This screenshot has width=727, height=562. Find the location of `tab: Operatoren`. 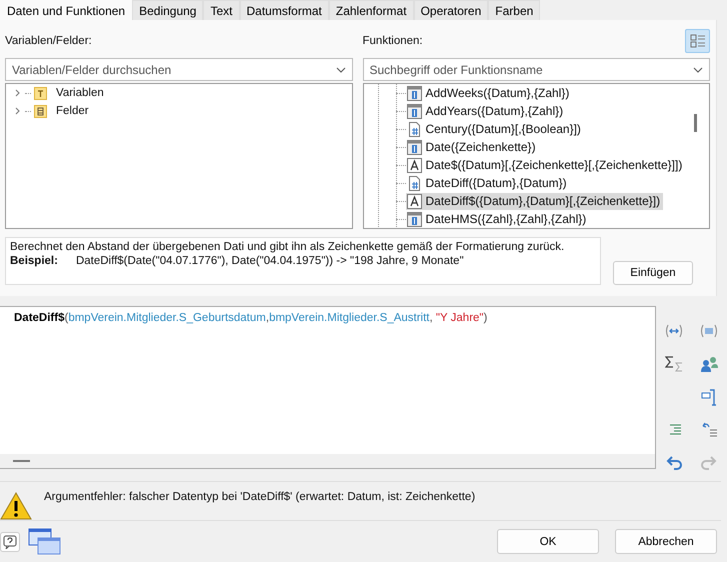

tab: Operatoren is located at coordinates (451, 10).